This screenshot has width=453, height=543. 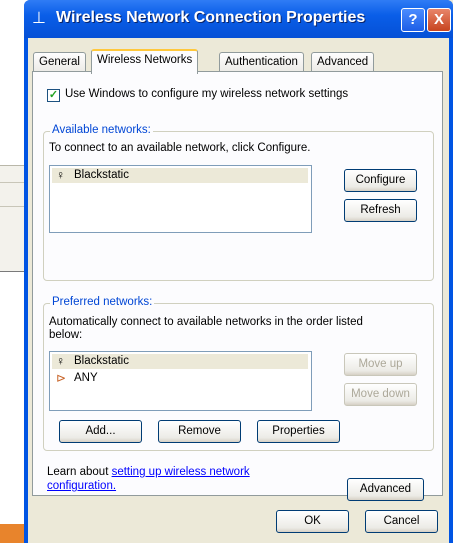 What do you see at coordinates (53, 95) in the screenshot?
I see `use-windows-checkbox: ✓` at bounding box center [53, 95].